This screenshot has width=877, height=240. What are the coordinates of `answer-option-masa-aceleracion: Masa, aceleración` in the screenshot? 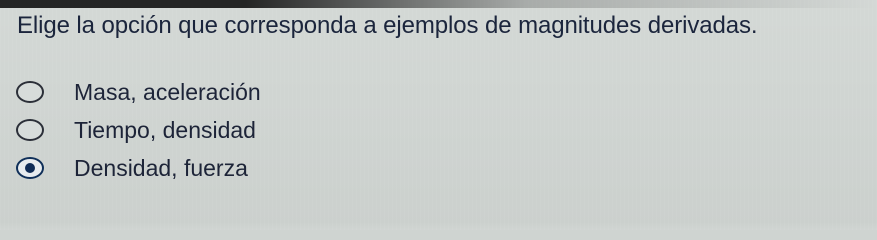 It's located at (264, 92).